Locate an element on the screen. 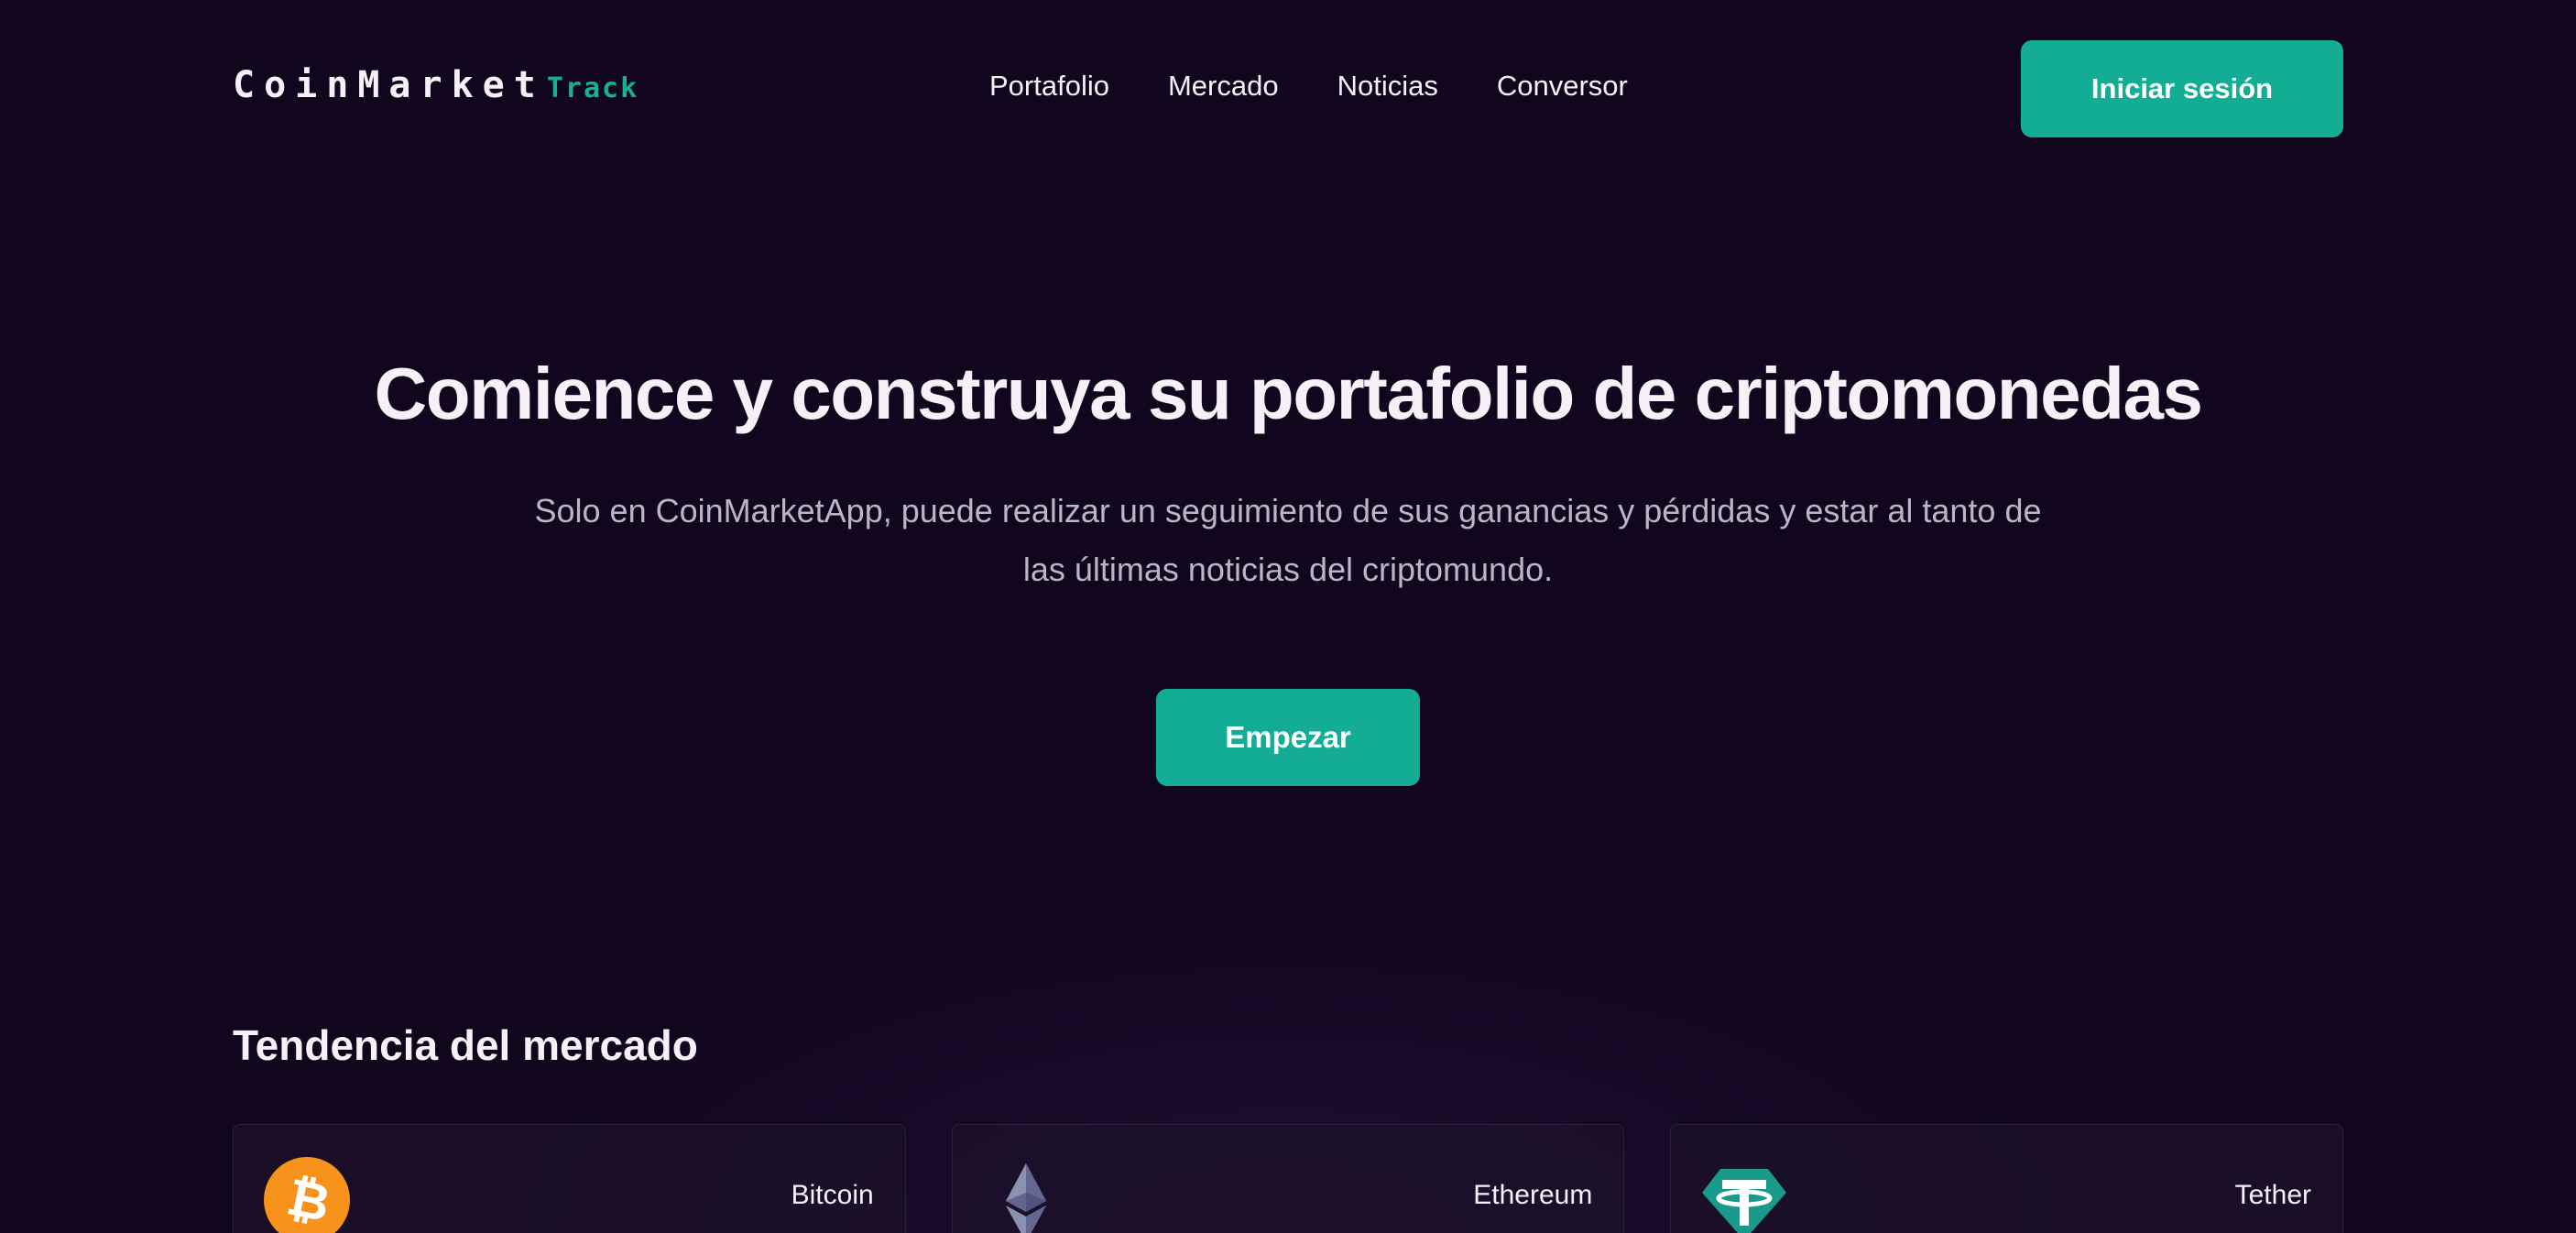  nav-item-portafolio: Portafolio is located at coordinates (1049, 86).